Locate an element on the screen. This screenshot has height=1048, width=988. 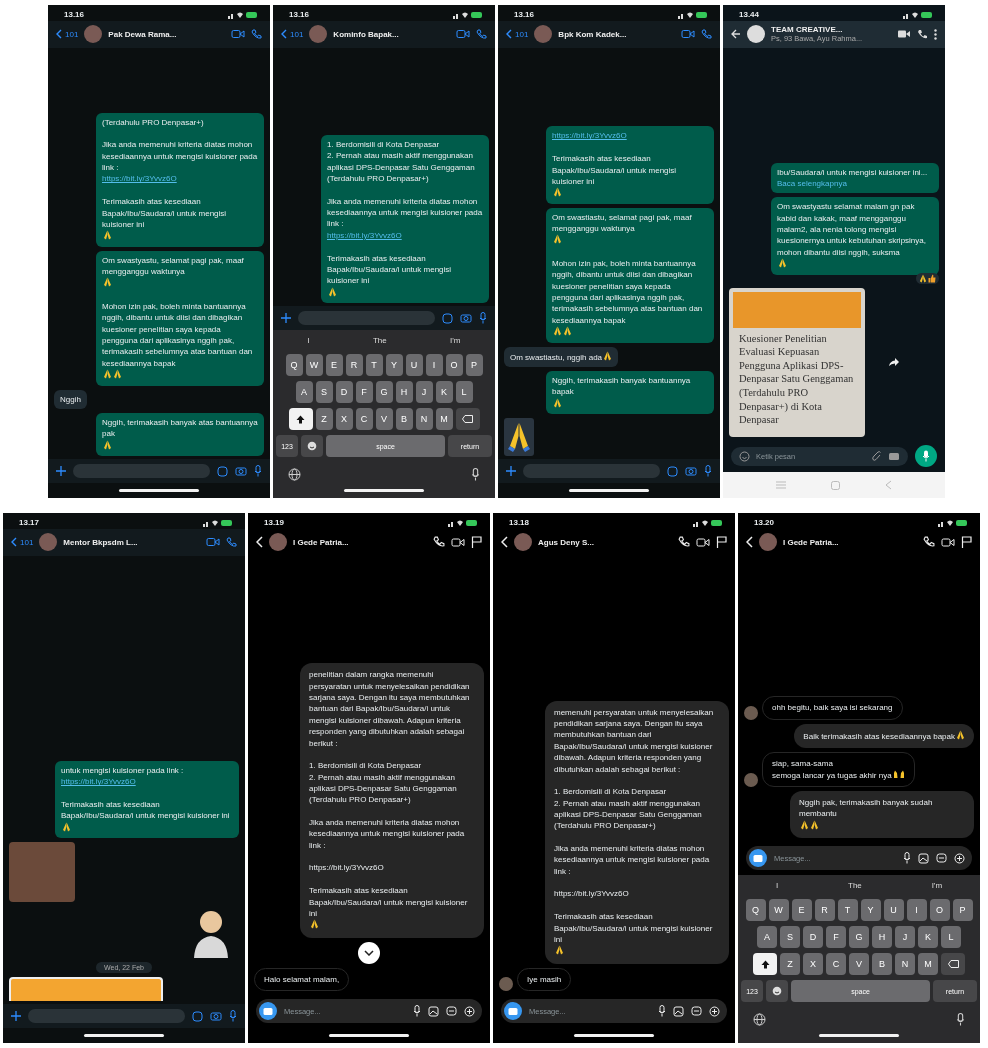
microphone-button is located at coordinates (926, 456).